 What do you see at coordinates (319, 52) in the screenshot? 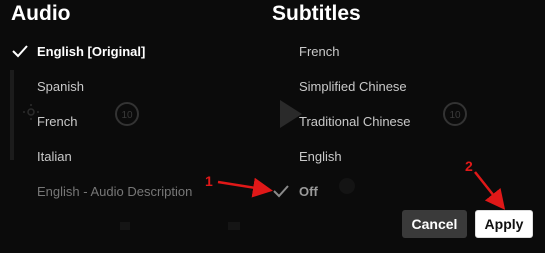
I see `subtitle-option-french: French` at bounding box center [319, 52].